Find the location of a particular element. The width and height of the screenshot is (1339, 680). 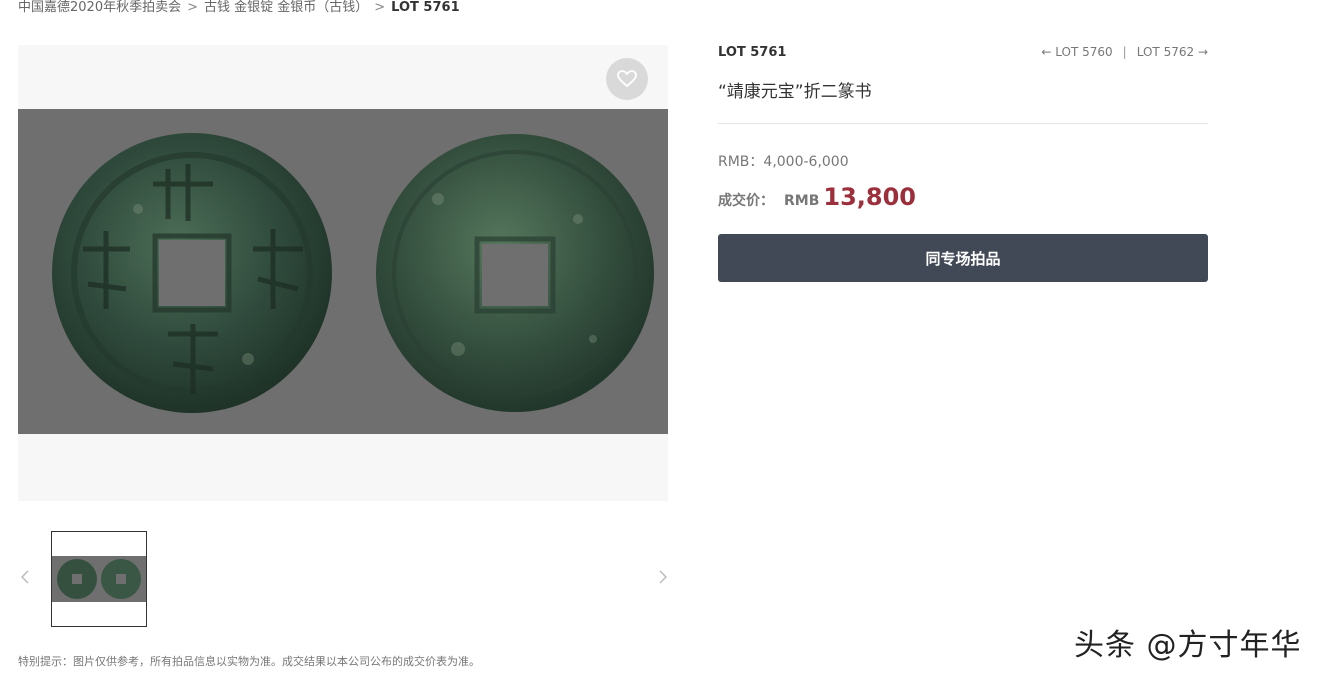

breadcrumb-current: LOT 5761 is located at coordinates (425, 7).